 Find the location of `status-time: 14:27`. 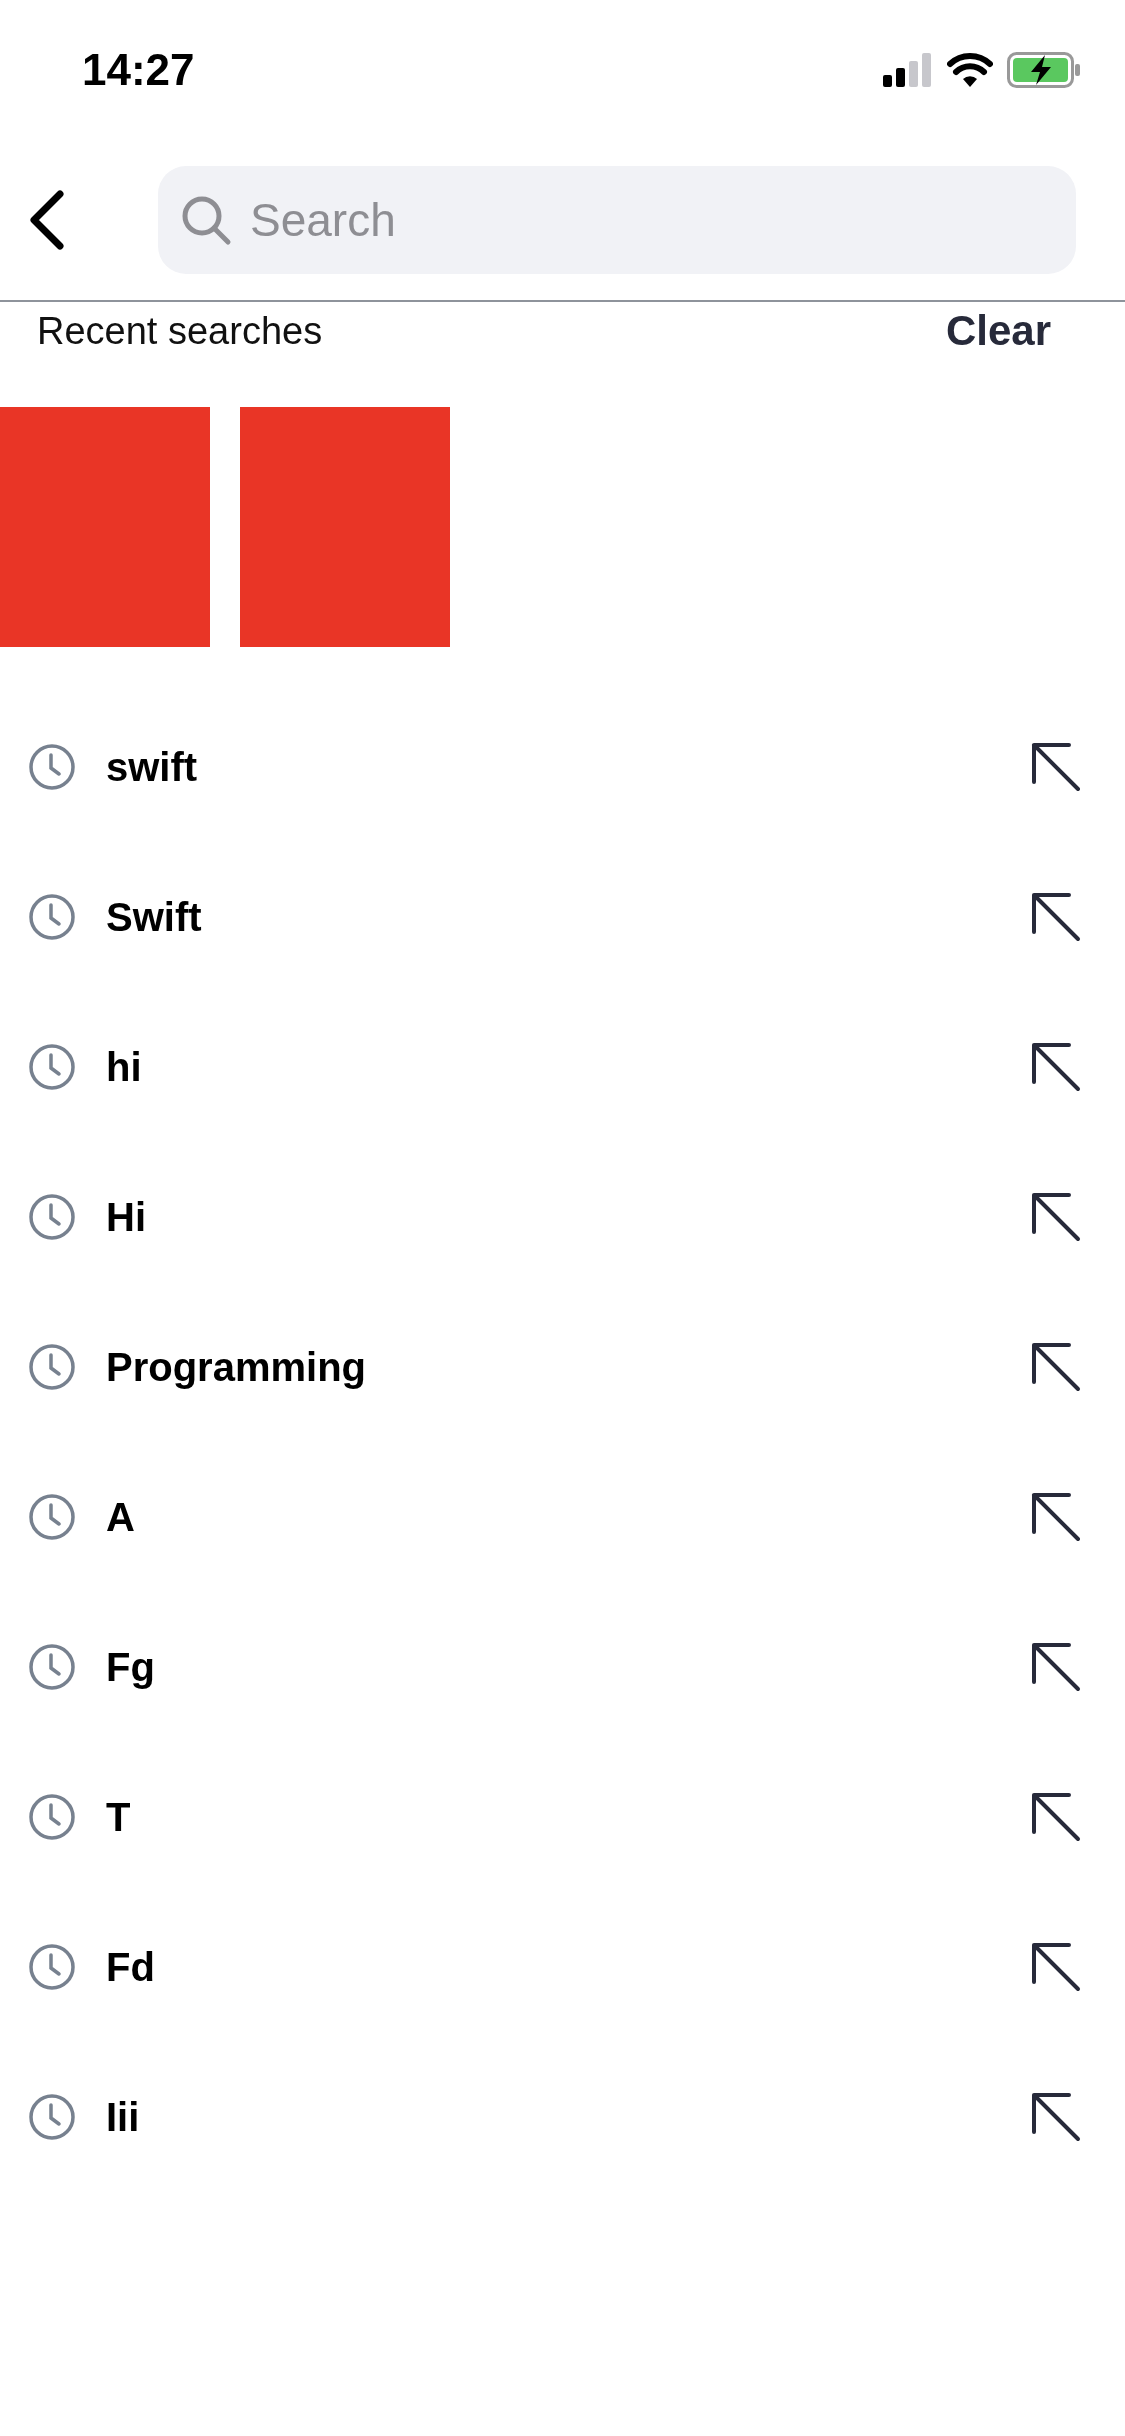

status-time: 14:27 is located at coordinates (138, 70).